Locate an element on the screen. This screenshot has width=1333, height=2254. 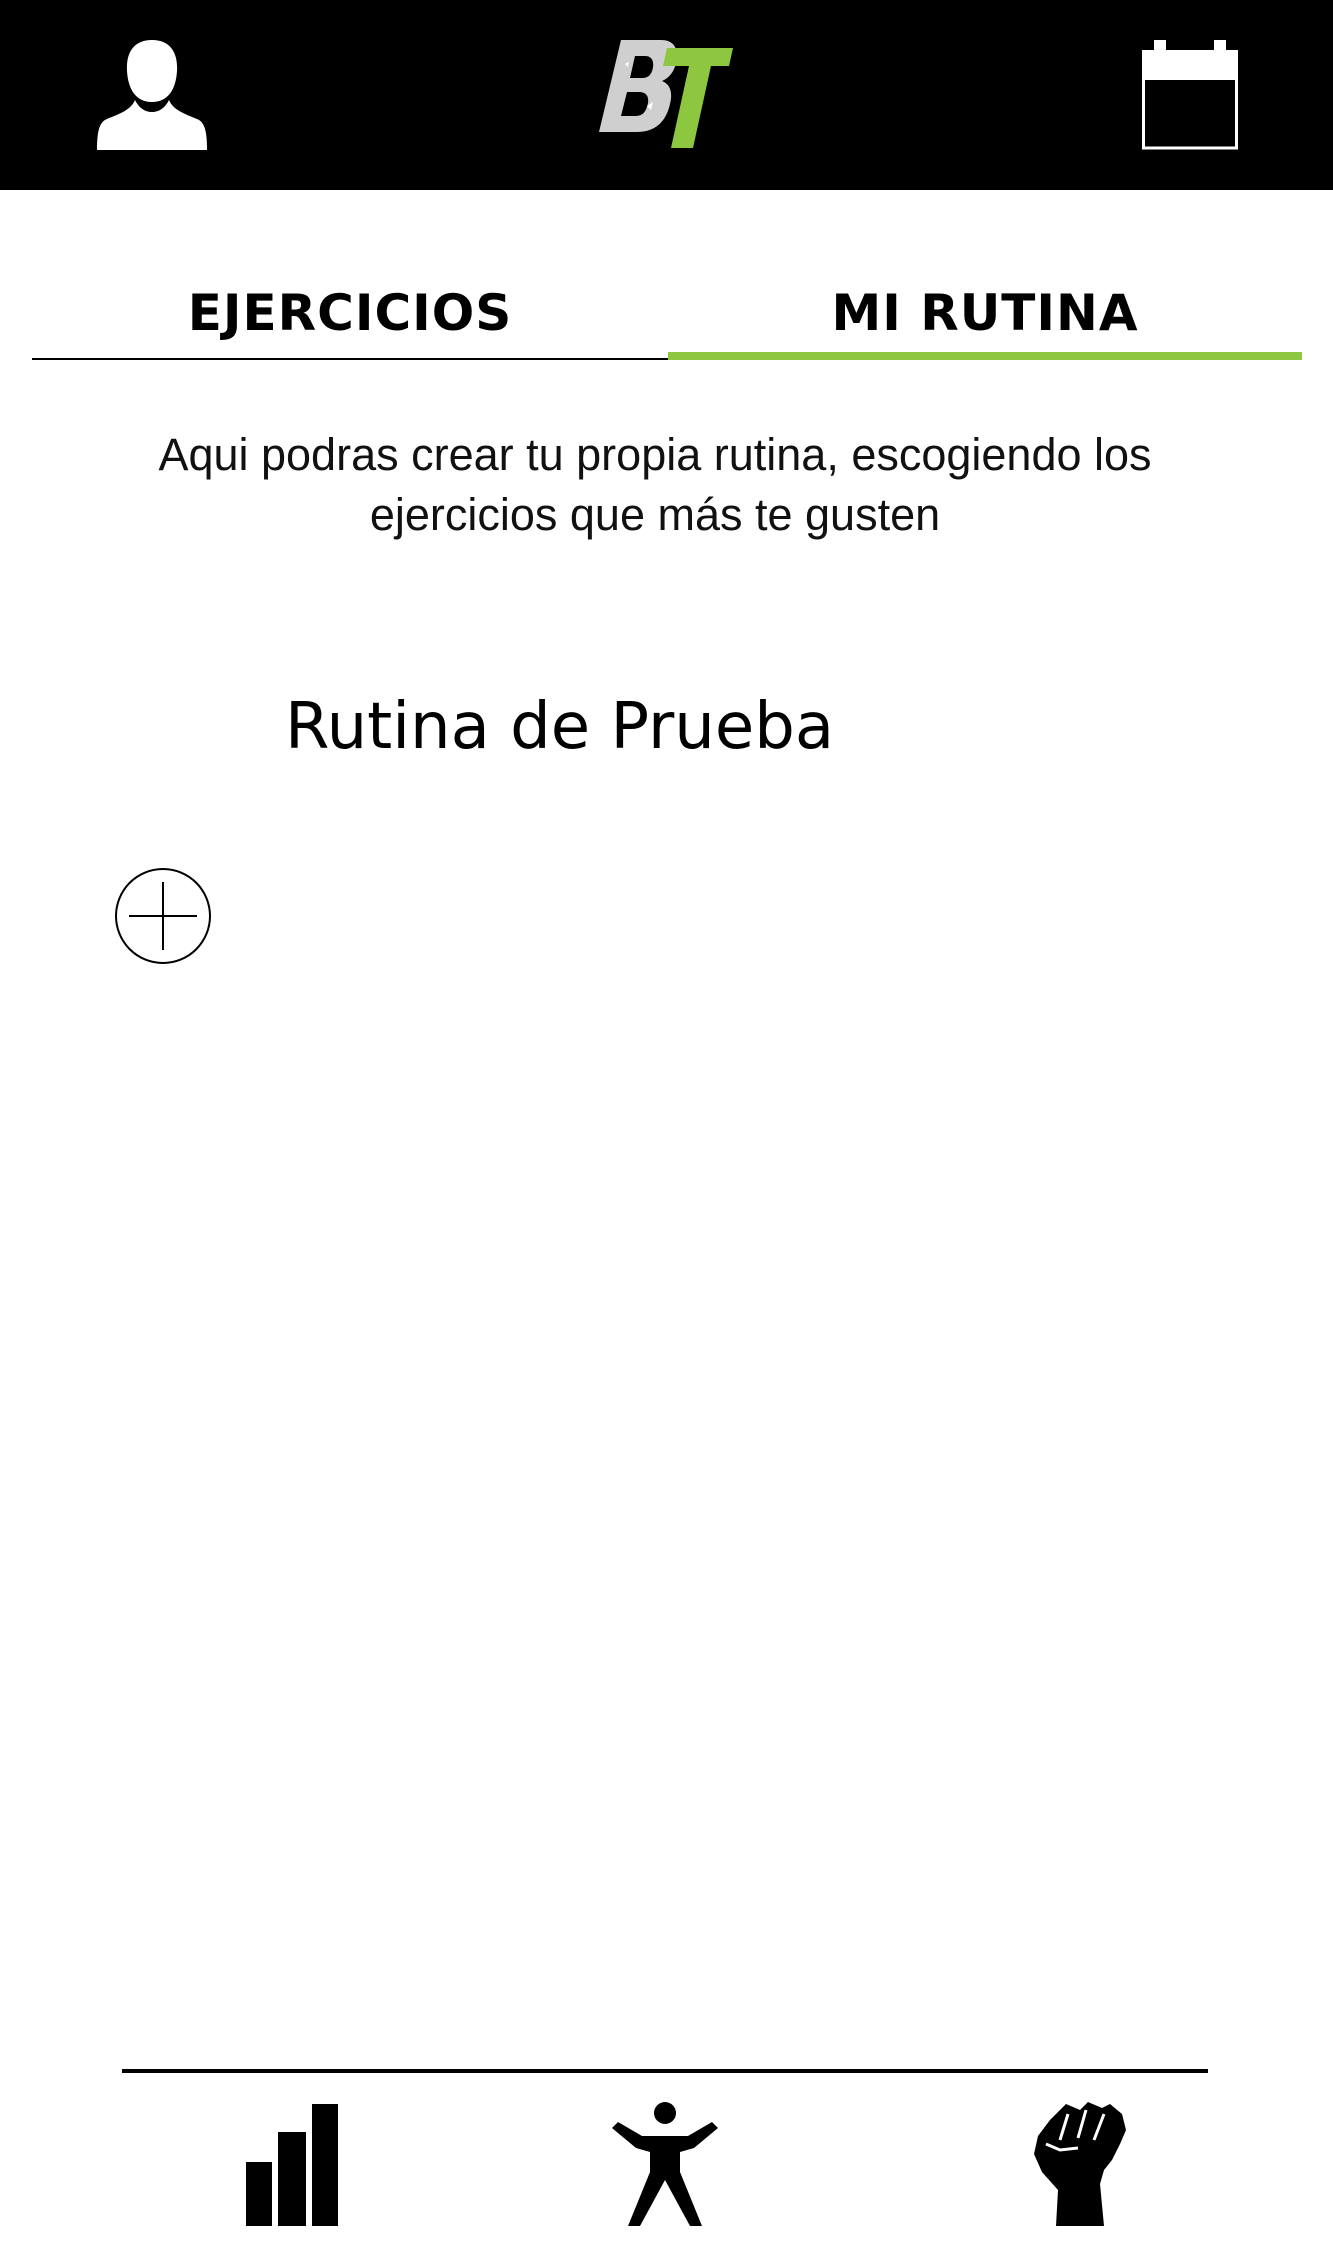
nav-stats-button is located at coordinates (292, 2163).